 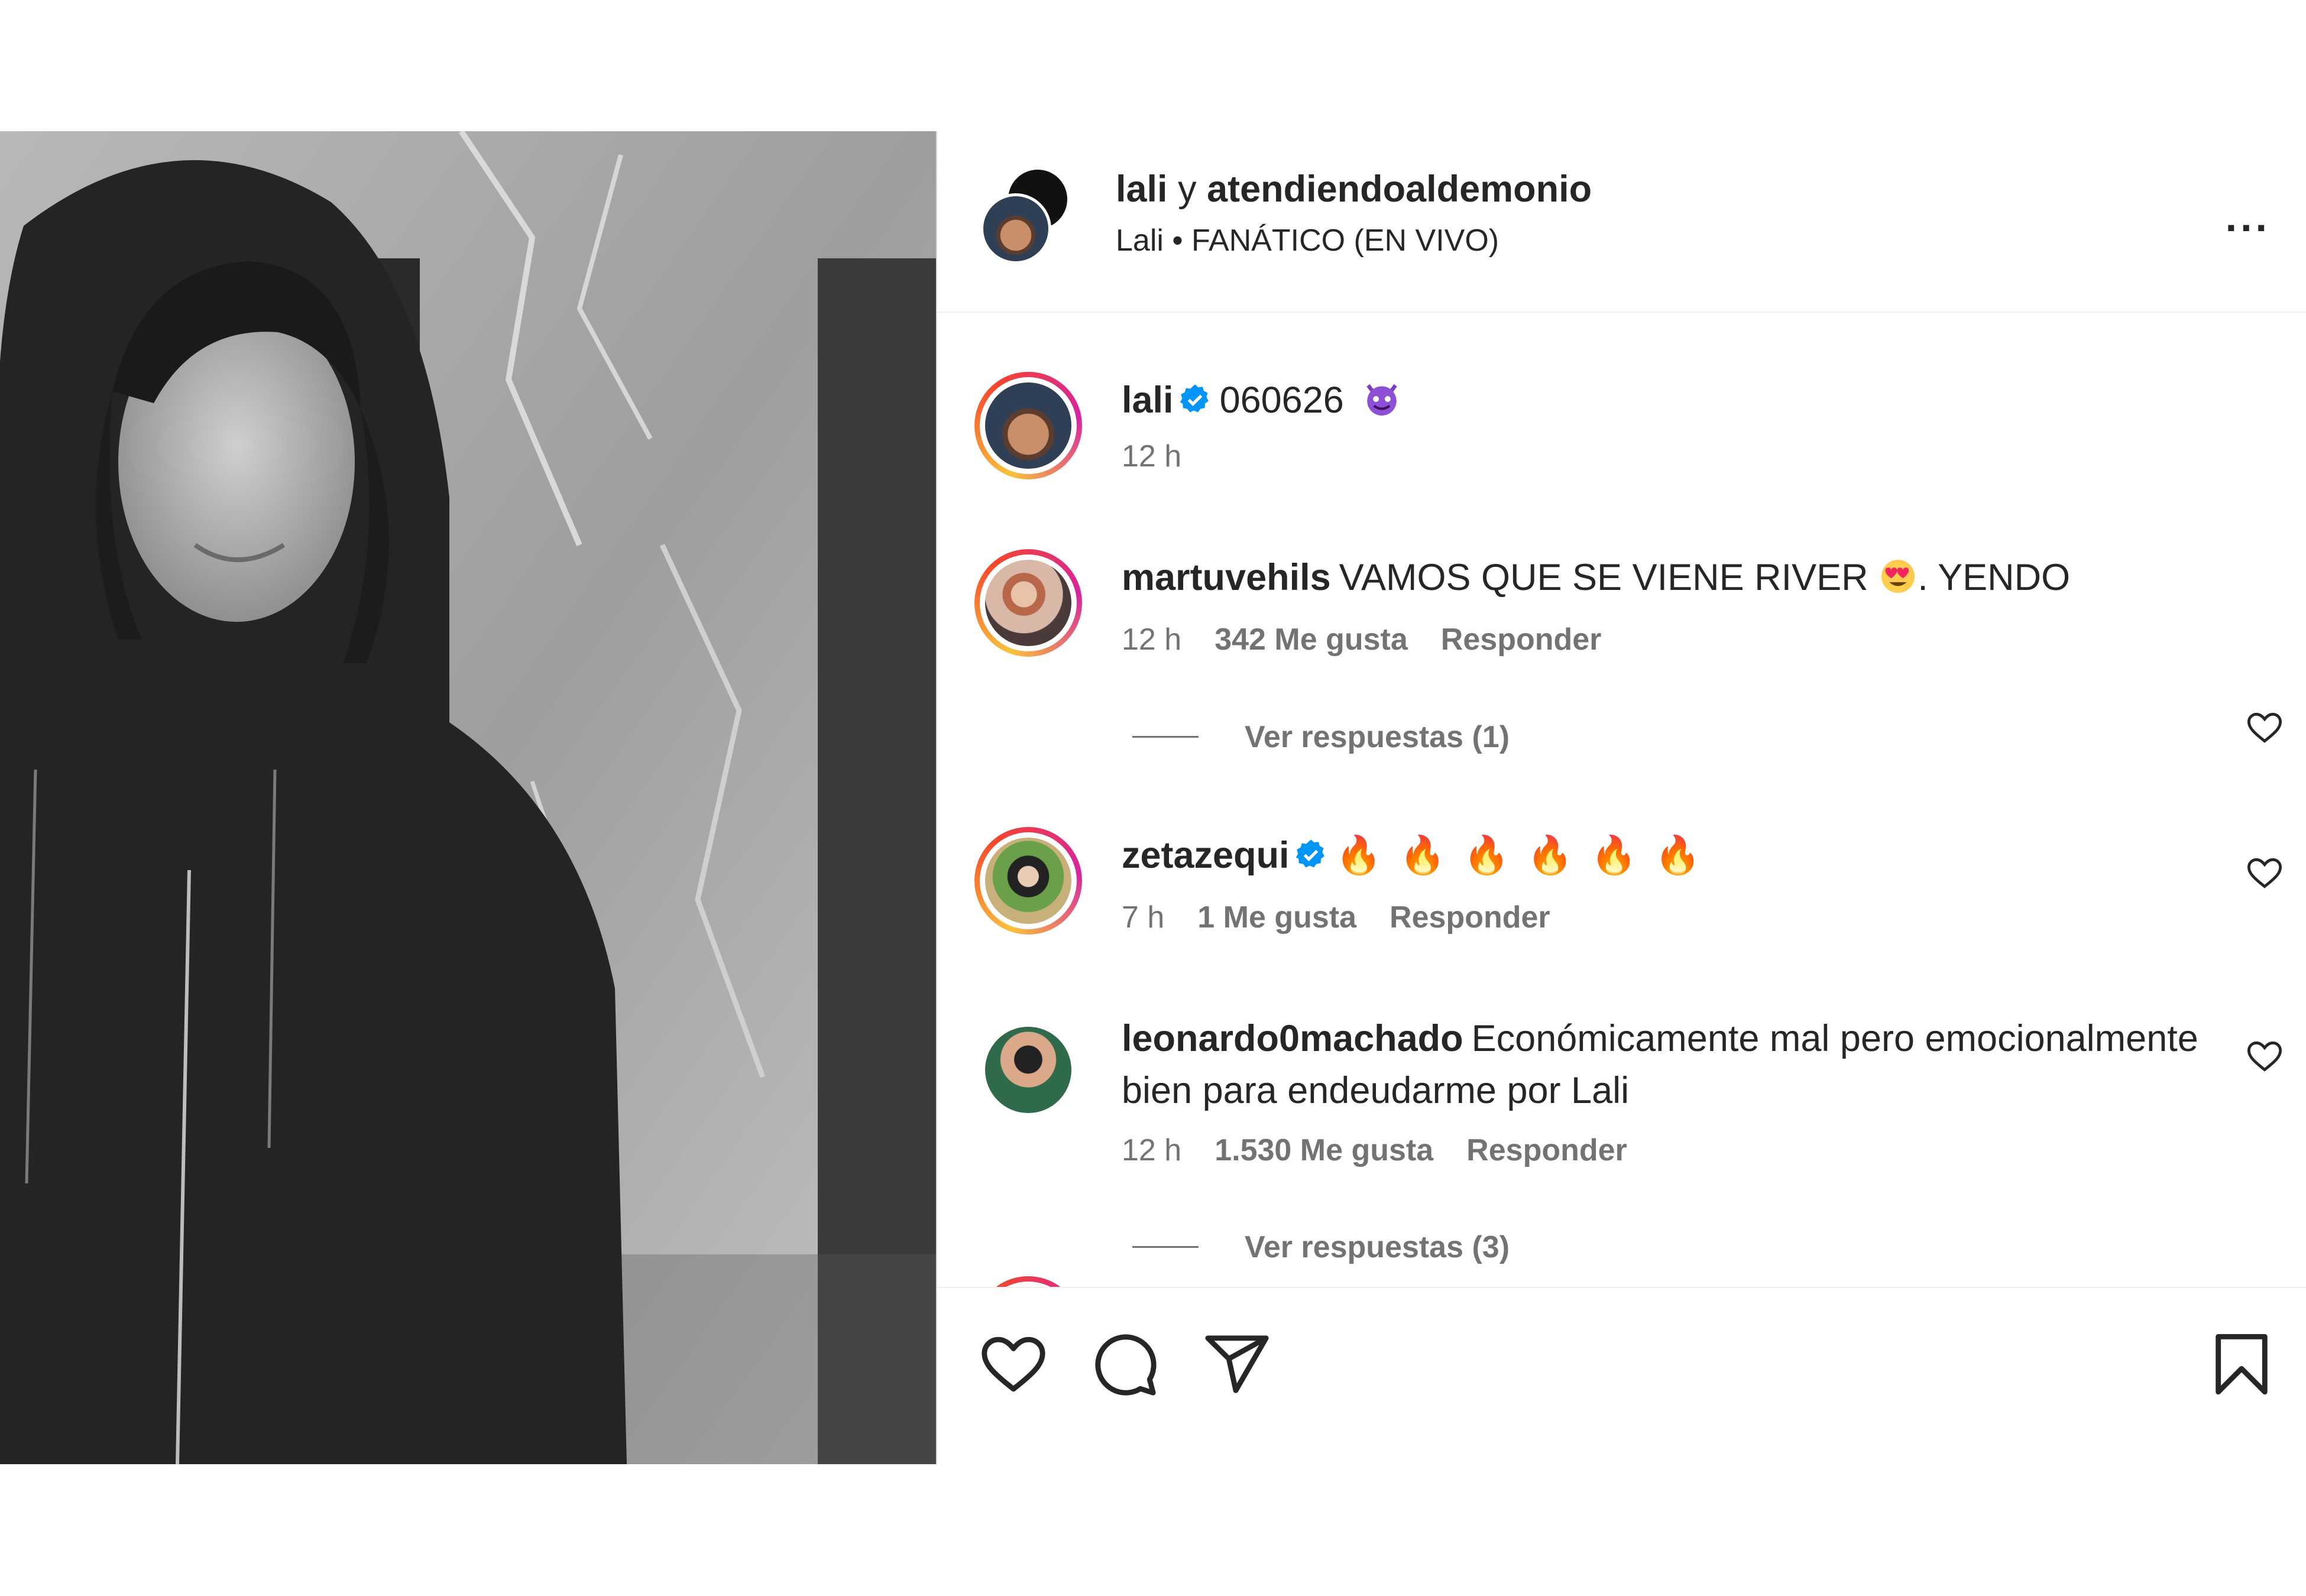 I want to click on heart-eyes-icon, so click(x=1898, y=576).